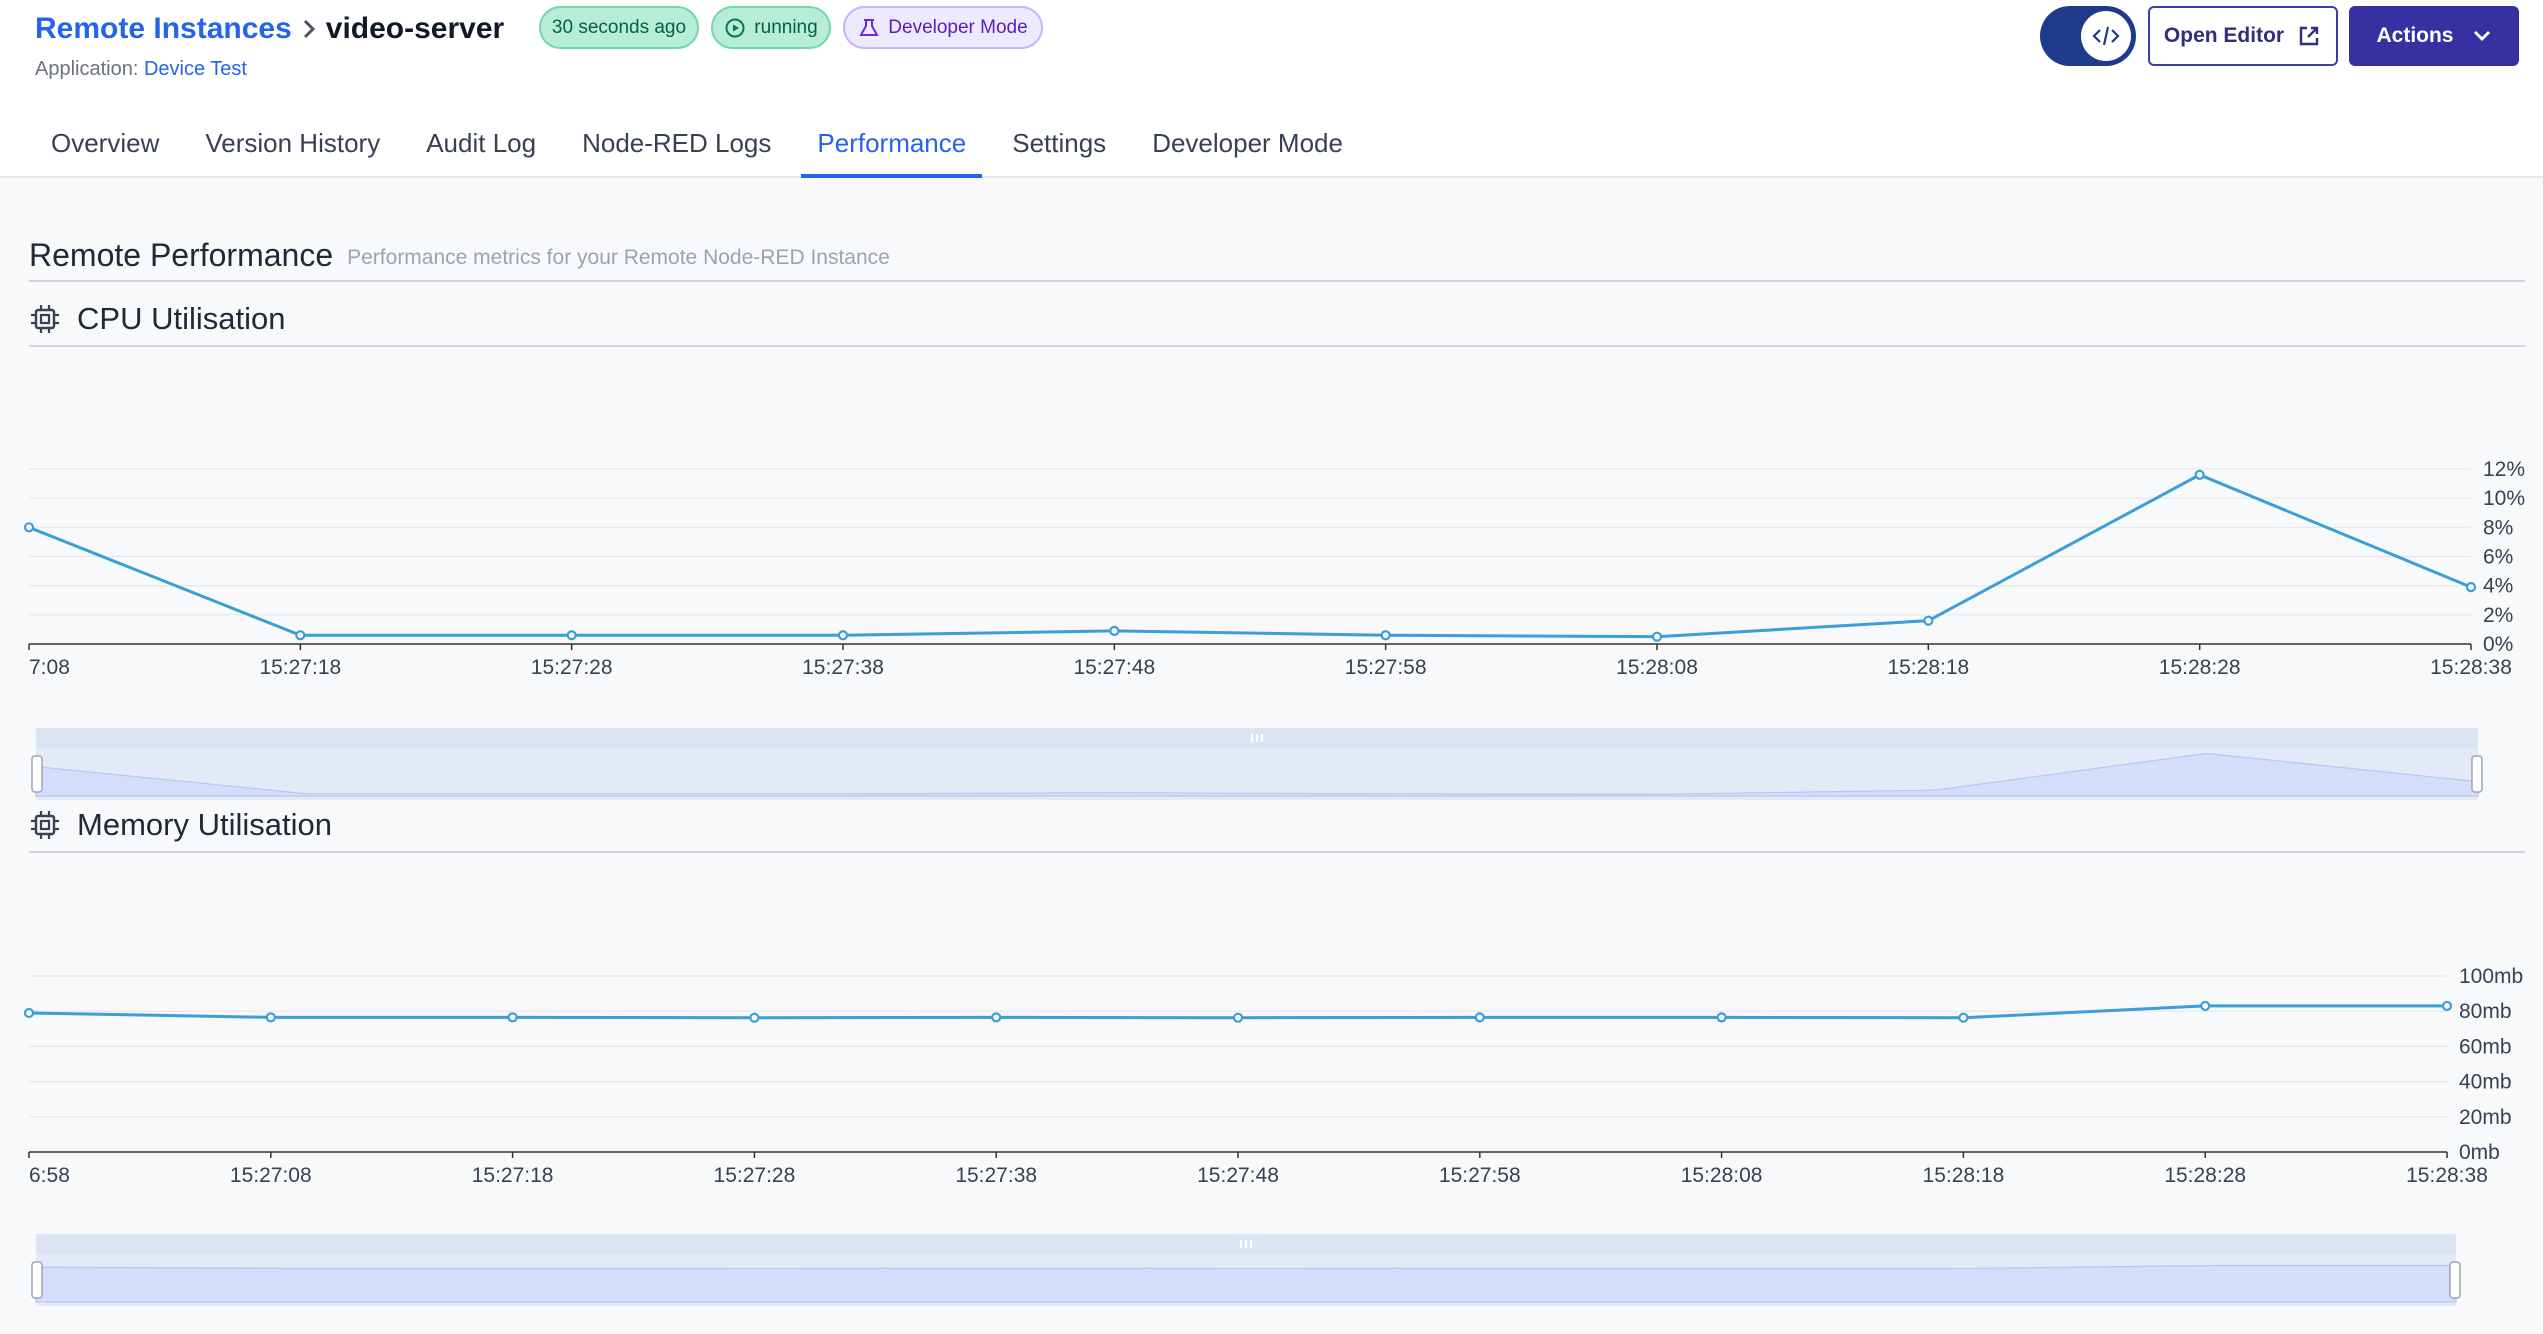 The width and height of the screenshot is (2543, 1334). I want to click on breadcrumb-remote-instances-link: Remote Instances, so click(163, 29).